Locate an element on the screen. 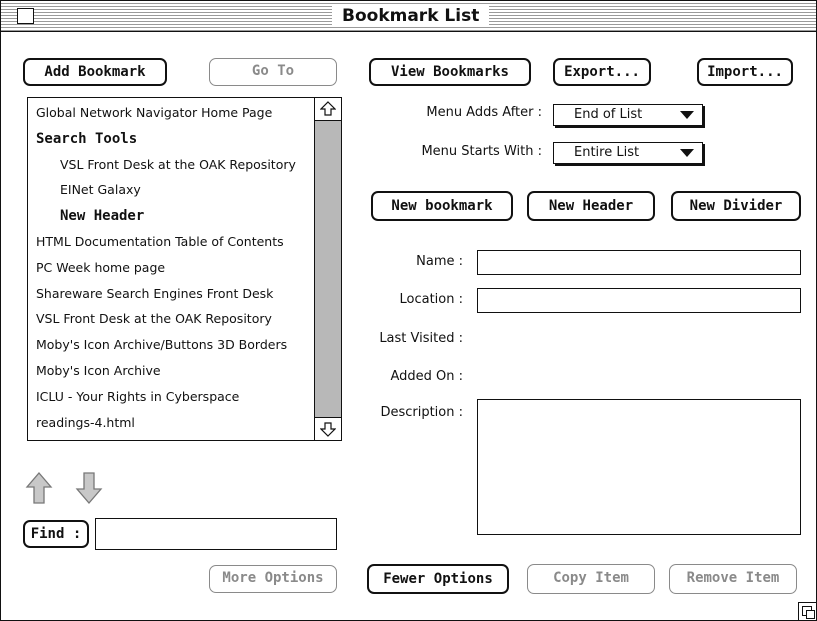 This screenshot has width=817, height=621. list-item: HTML Documentation Table of Contents is located at coordinates (160, 241).